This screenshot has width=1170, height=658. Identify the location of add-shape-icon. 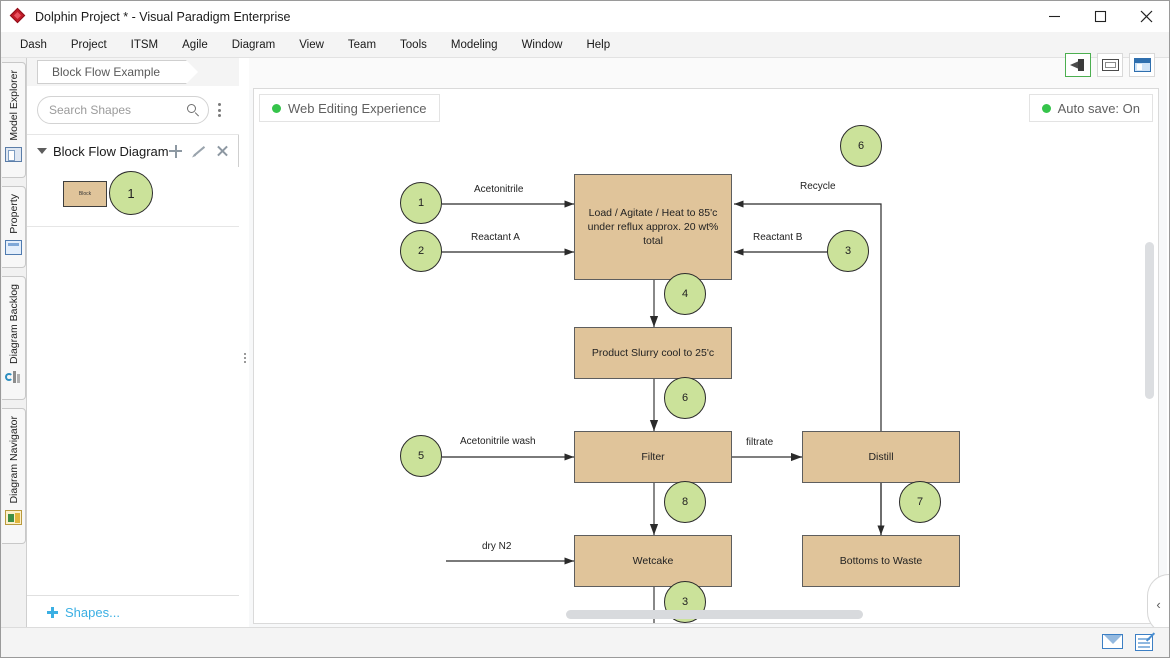
(175, 151).